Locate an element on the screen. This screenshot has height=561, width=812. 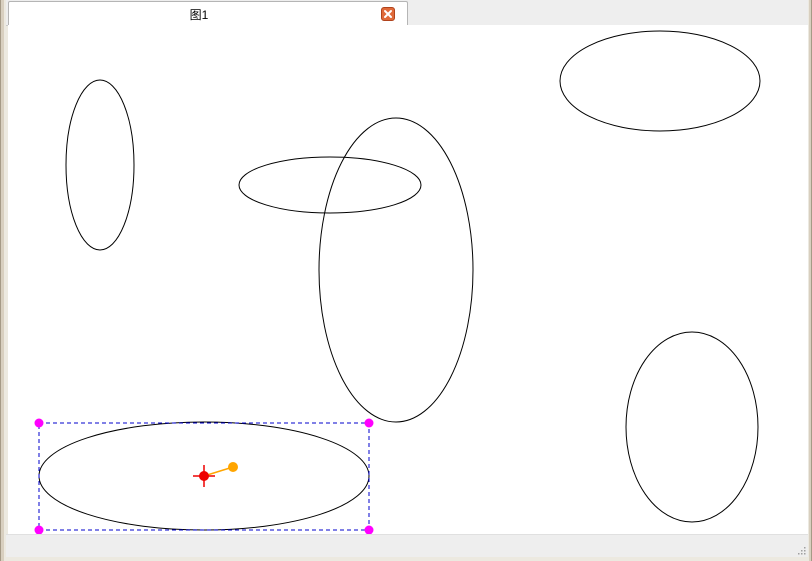
resize-handle-bottom-left is located at coordinates (39, 530).